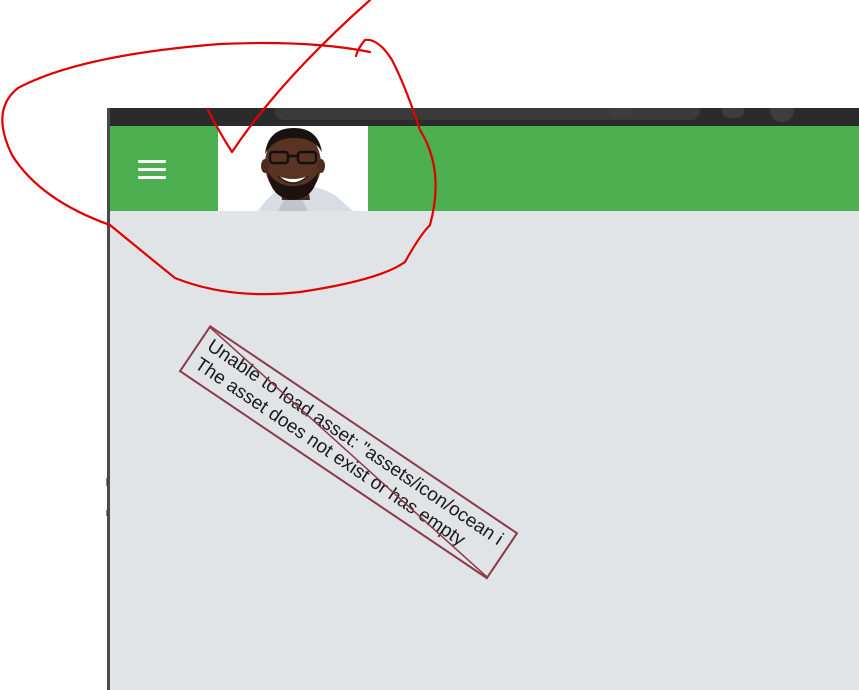 Image resolution: width=859 pixels, height=690 pixels. I want to click on avatar, so click(293, 168).